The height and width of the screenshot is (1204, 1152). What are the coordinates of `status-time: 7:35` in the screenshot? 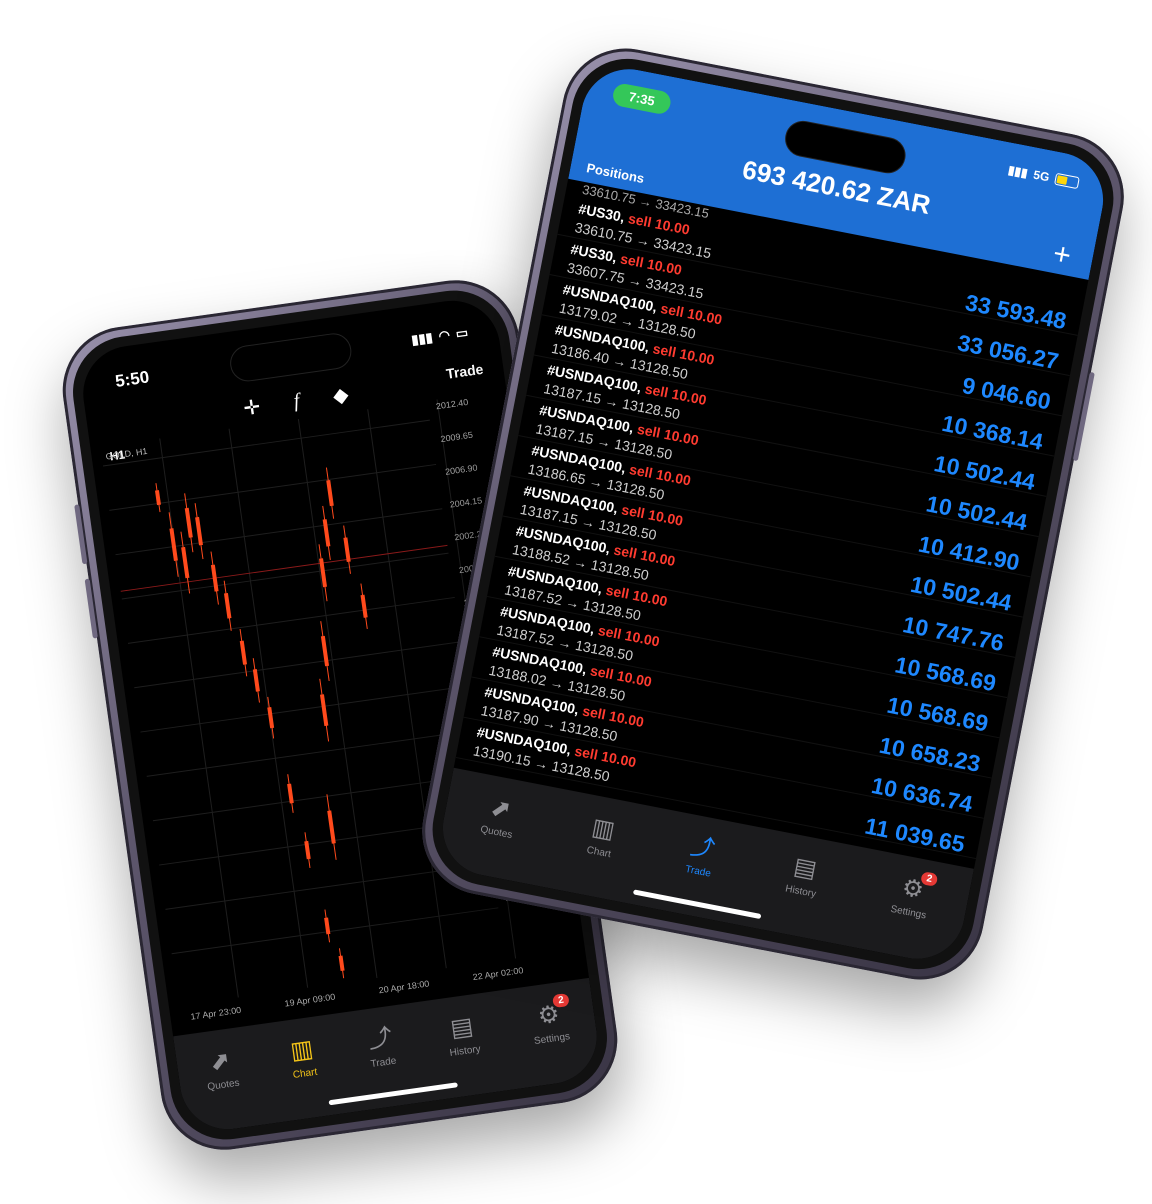 It's located at (642, 99).